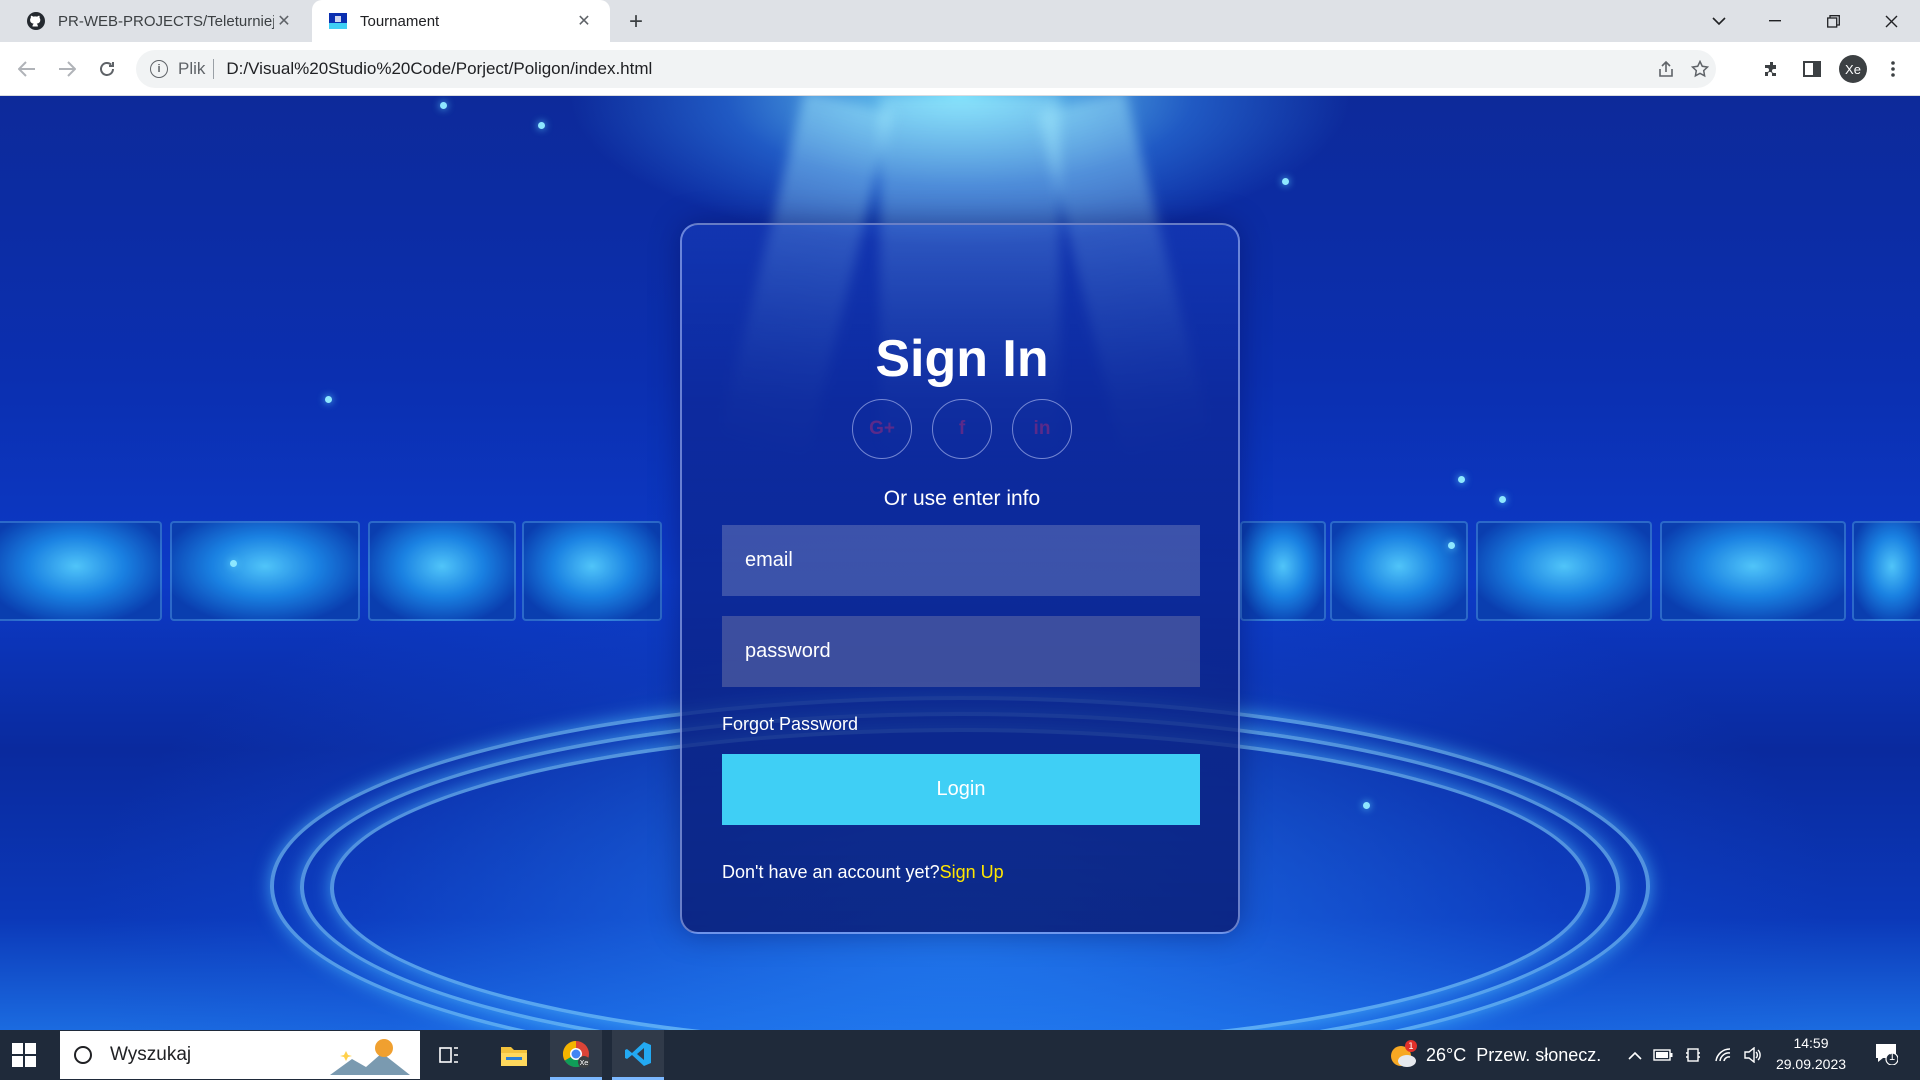 The image size is (1920, 1080). I want to click on divider, so click(214, 69).